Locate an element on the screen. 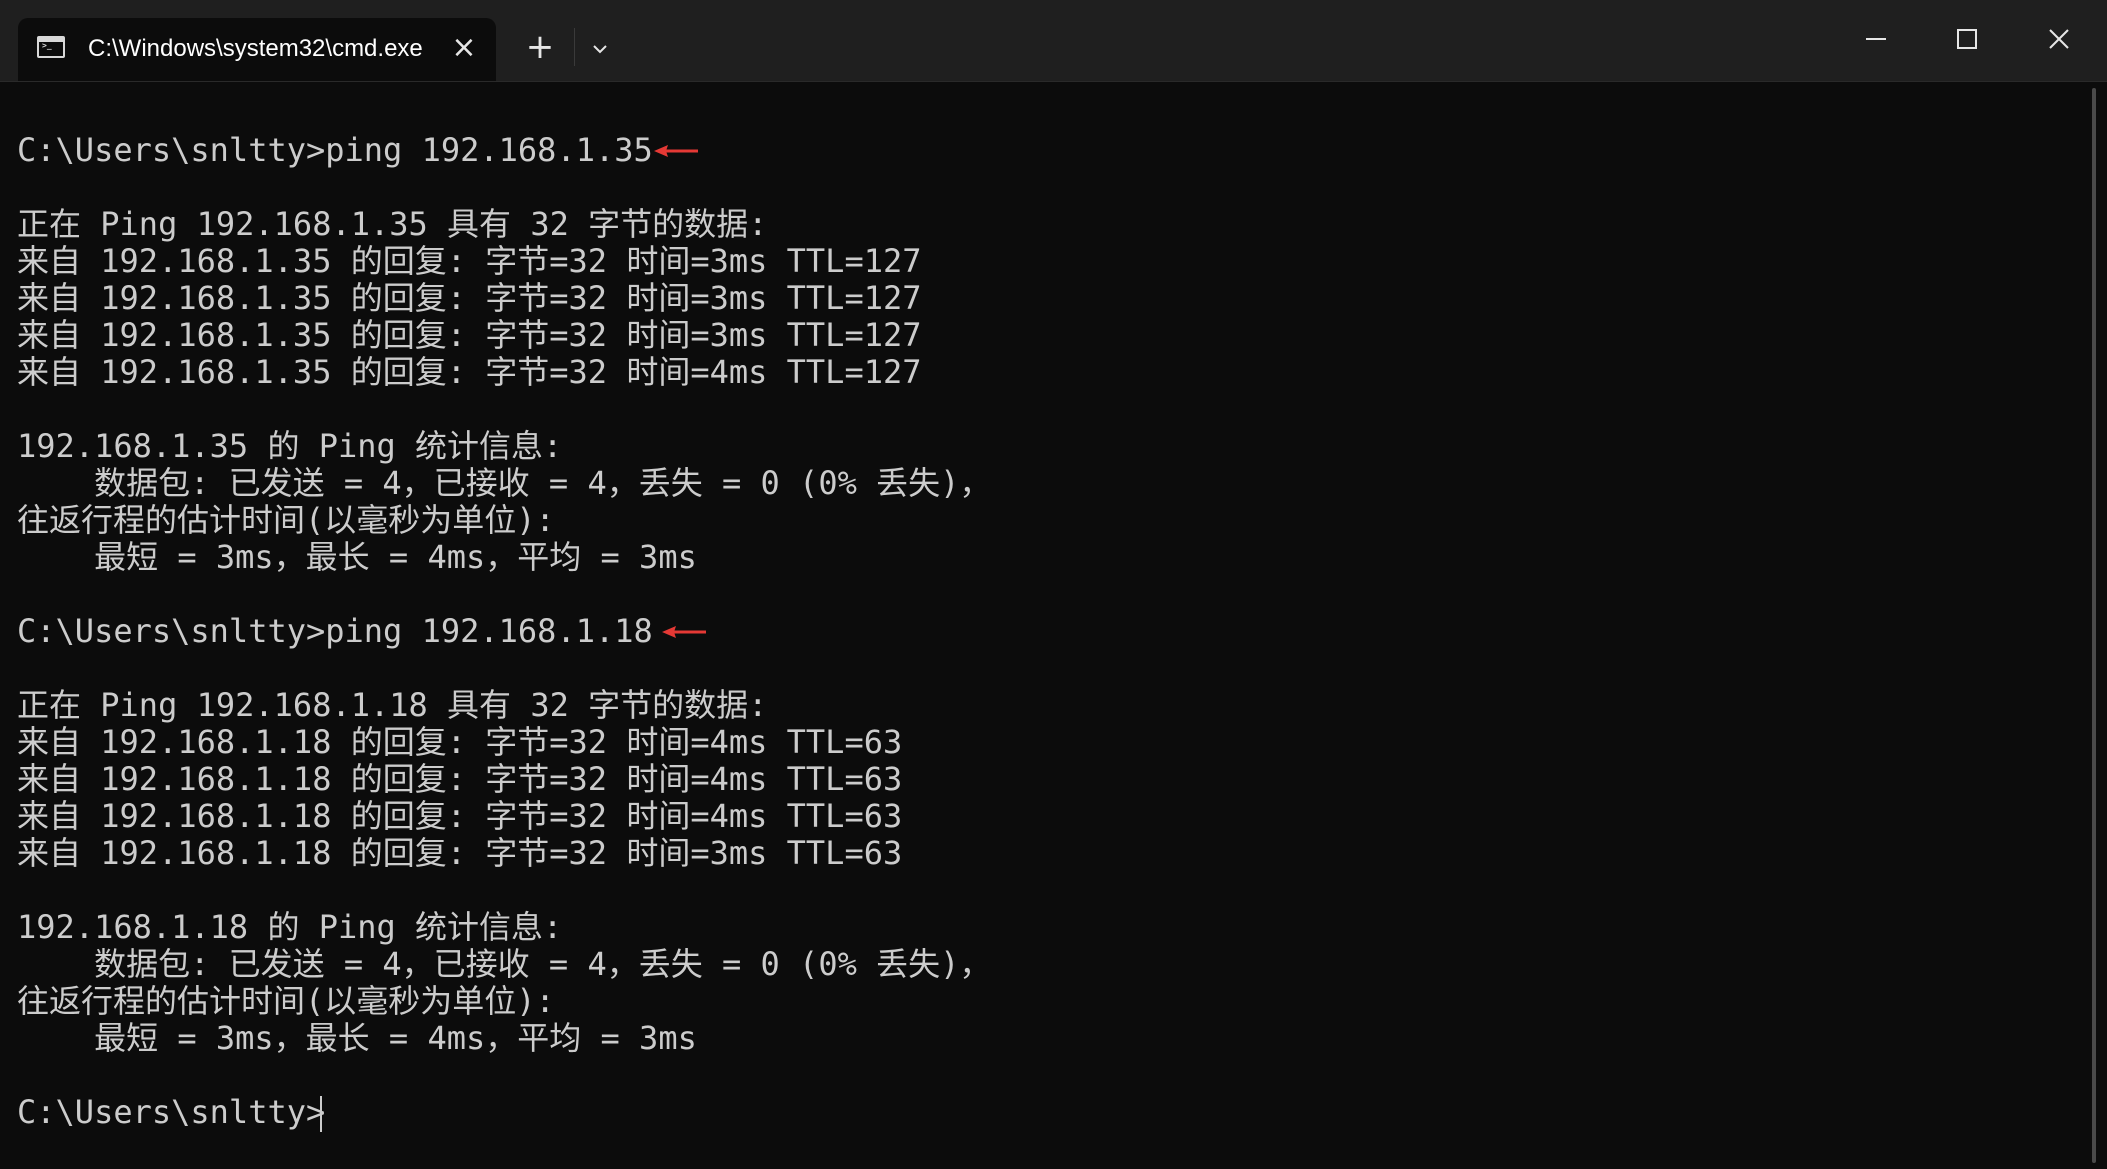 The image size is (2107, 1169). tab-title: C:\Windows\system32\cmd.exe is located at coordinates (255, 48).